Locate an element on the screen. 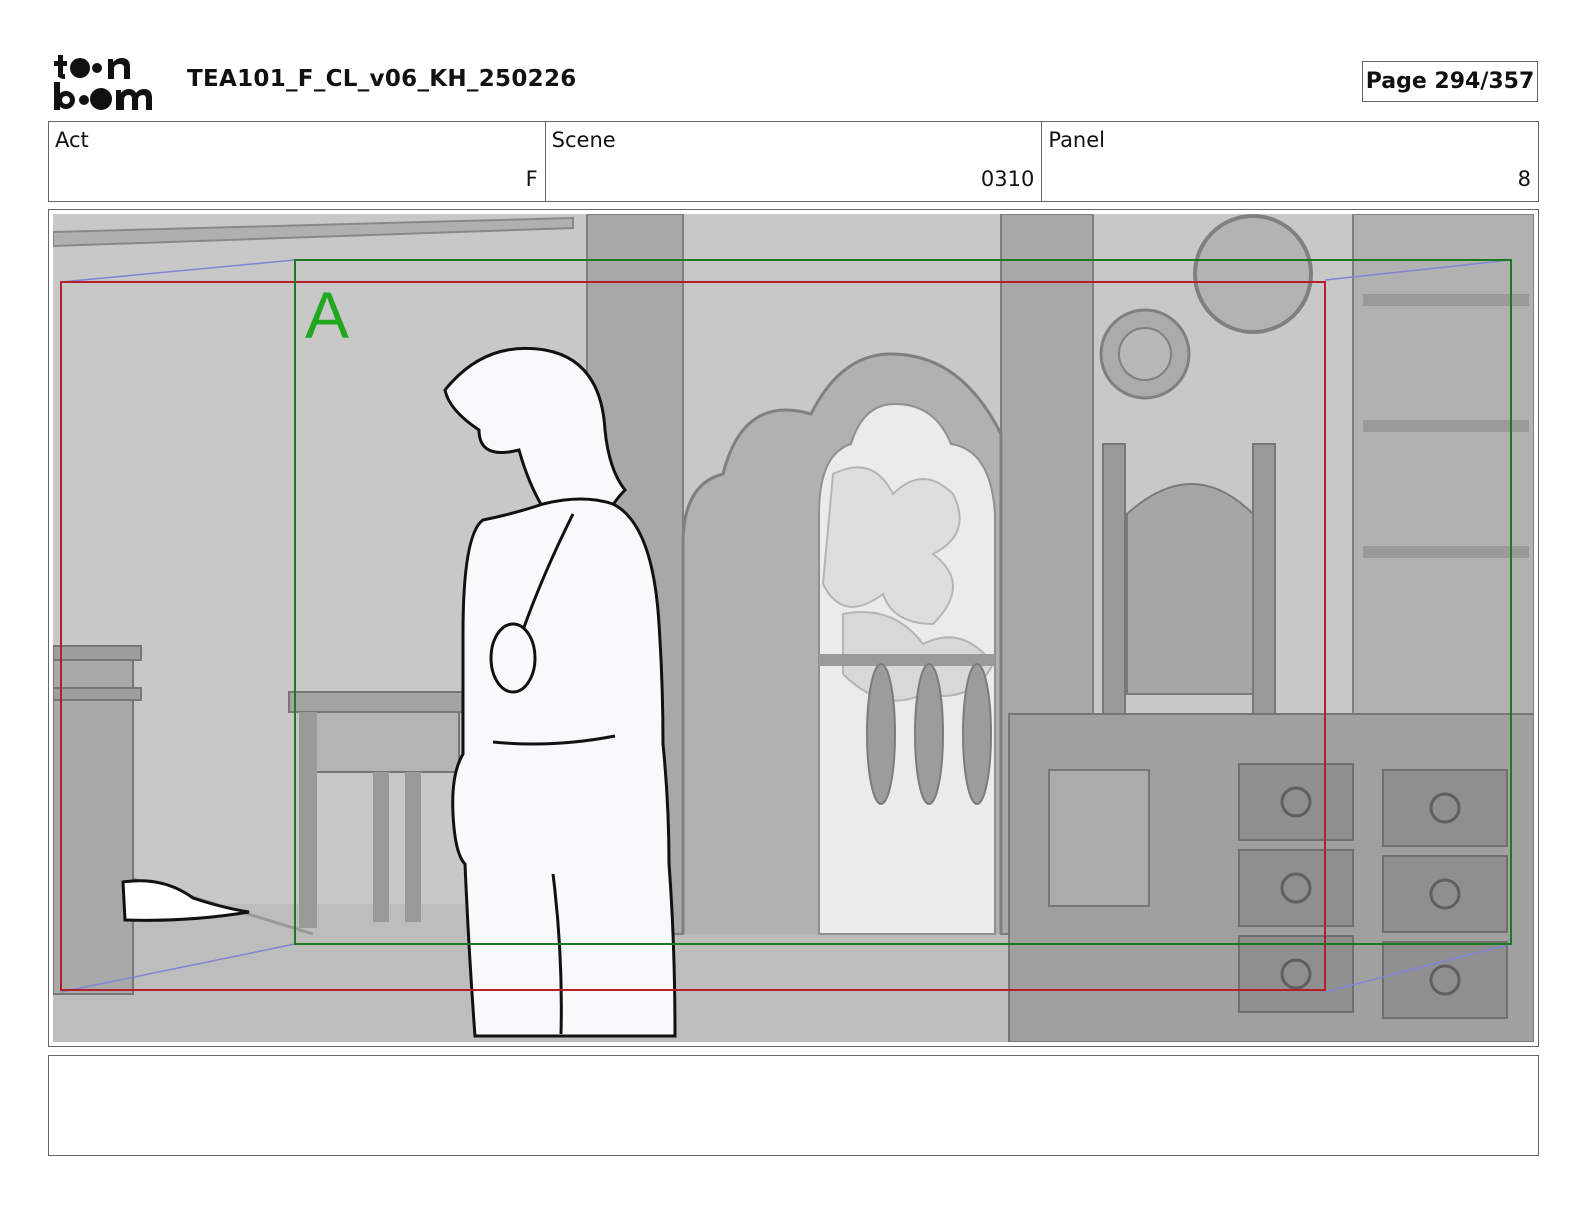 The width and height of the screenshot is (1584, 1224). scene-value: 0310 is located at coordinates (1007, 179).